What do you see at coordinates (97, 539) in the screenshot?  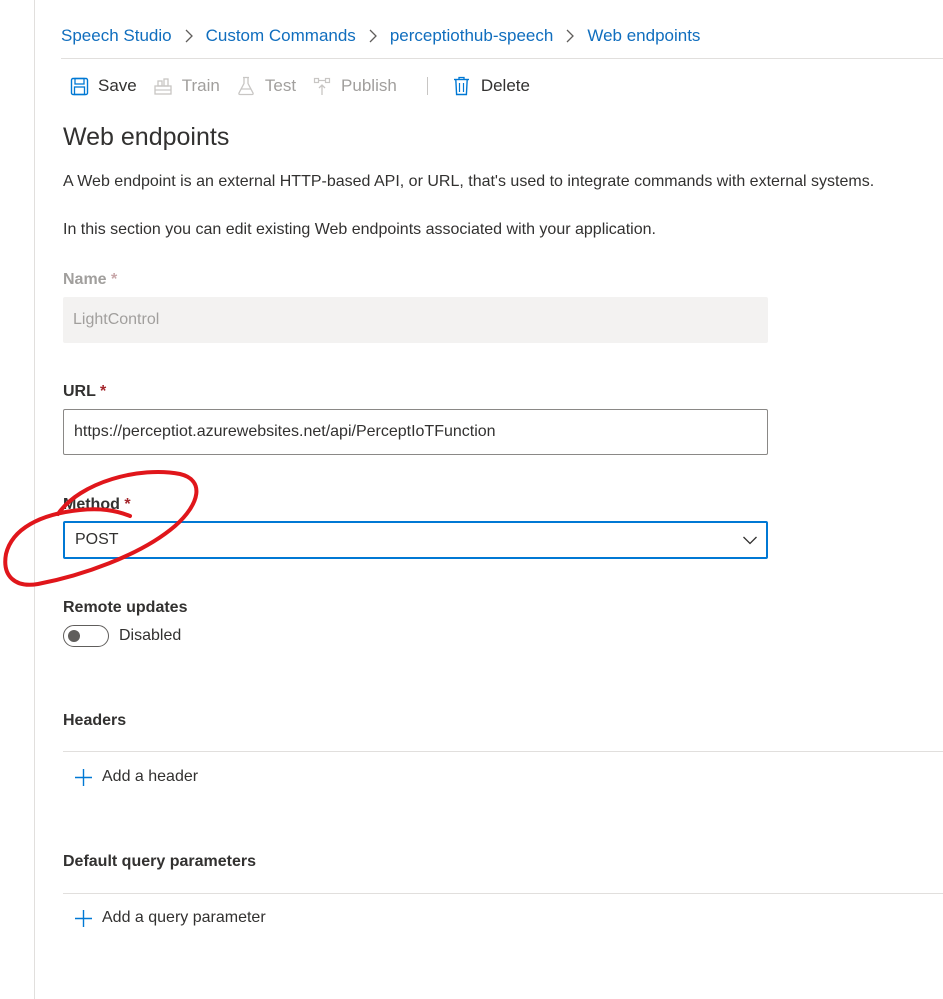 I see `method-selected-value: POST` at bounding box center [97, 539].